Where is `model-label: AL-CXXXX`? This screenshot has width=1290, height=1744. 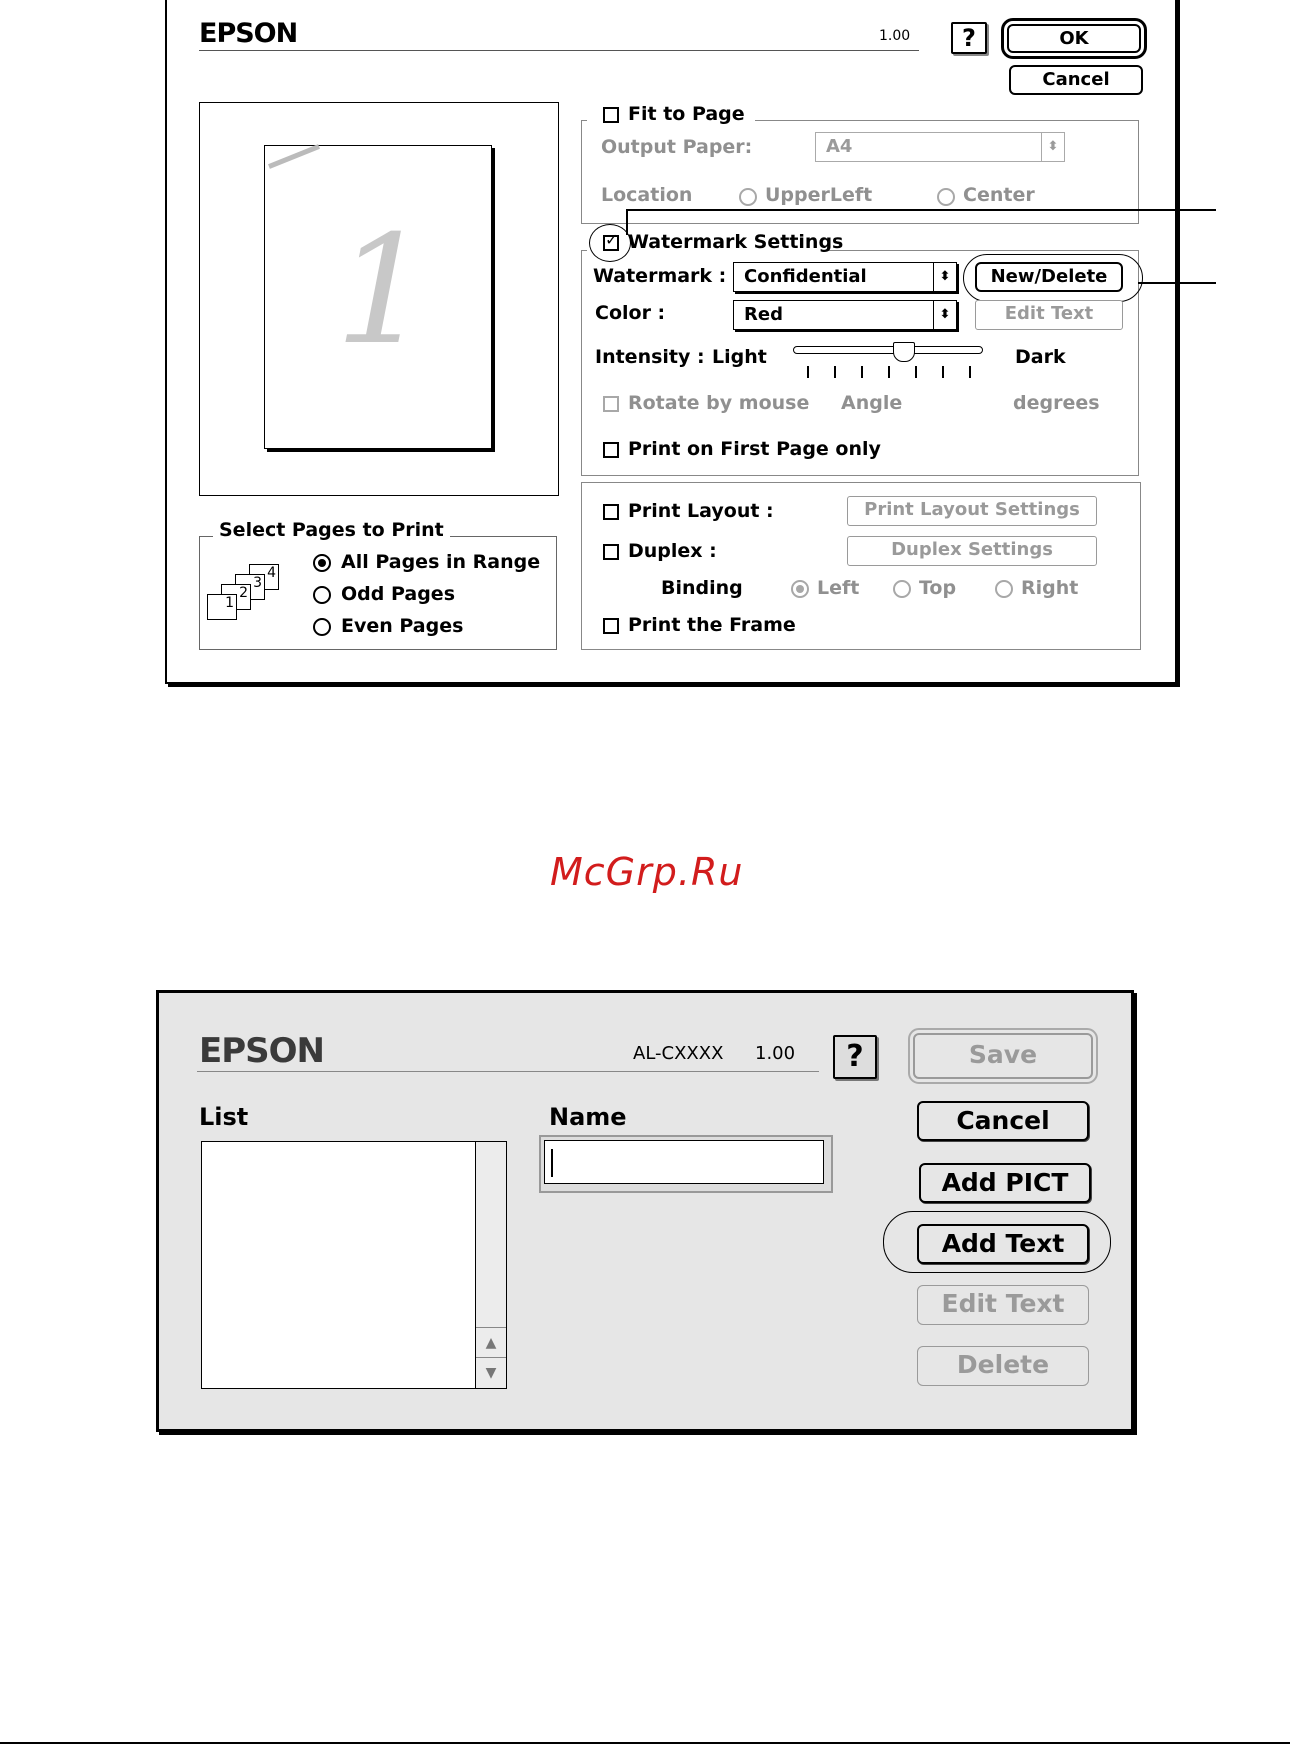 model-label: AL-CXXXX is located at coordinates (678, 1053).